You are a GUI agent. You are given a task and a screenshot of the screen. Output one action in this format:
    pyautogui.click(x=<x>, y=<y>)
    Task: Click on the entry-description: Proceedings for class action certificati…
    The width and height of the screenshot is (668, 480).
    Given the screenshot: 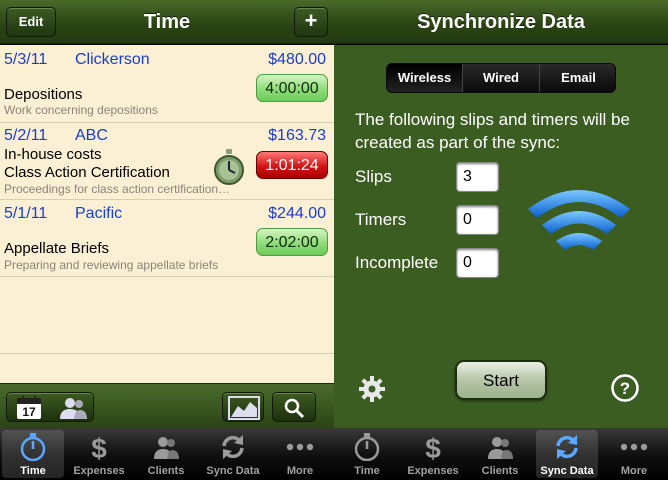 What is the action you would take?
    pyautogui.click(x=117, y=189)
    